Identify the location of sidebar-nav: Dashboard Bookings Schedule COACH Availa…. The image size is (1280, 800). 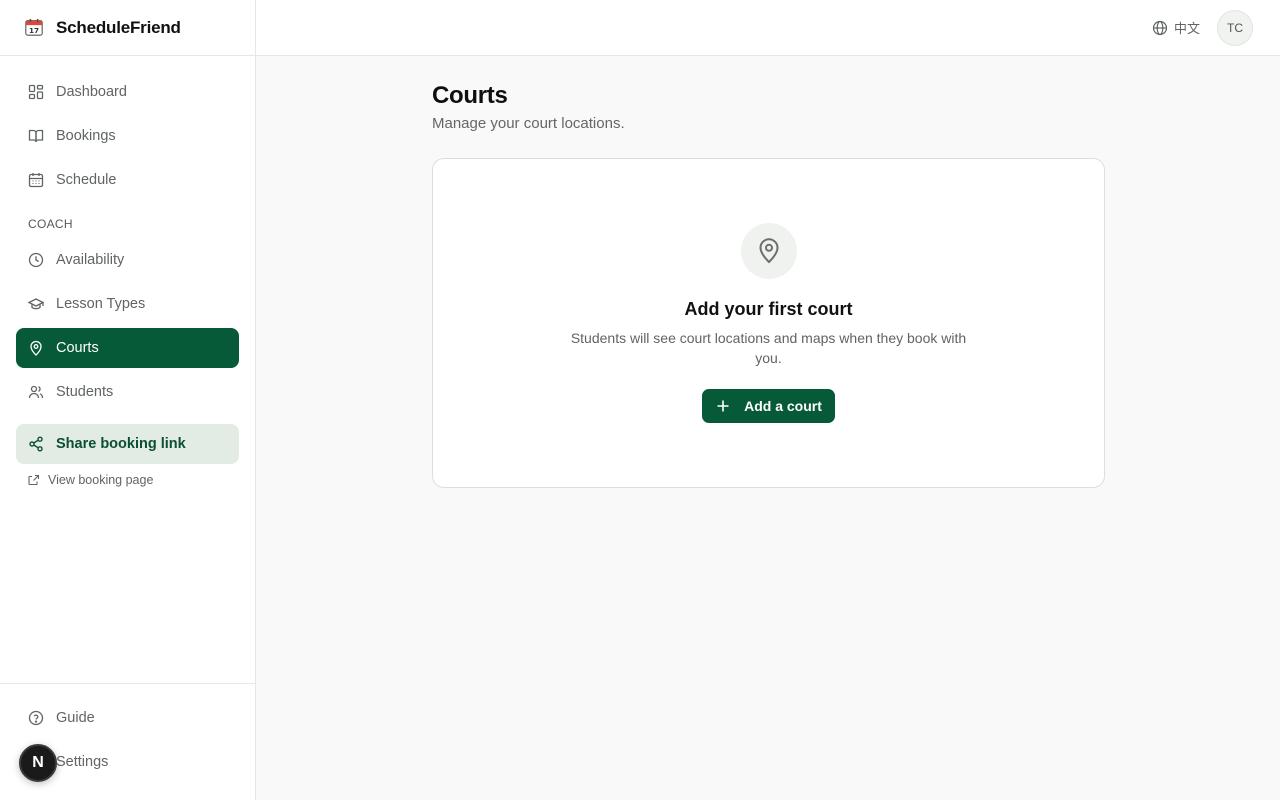
(127, 276).